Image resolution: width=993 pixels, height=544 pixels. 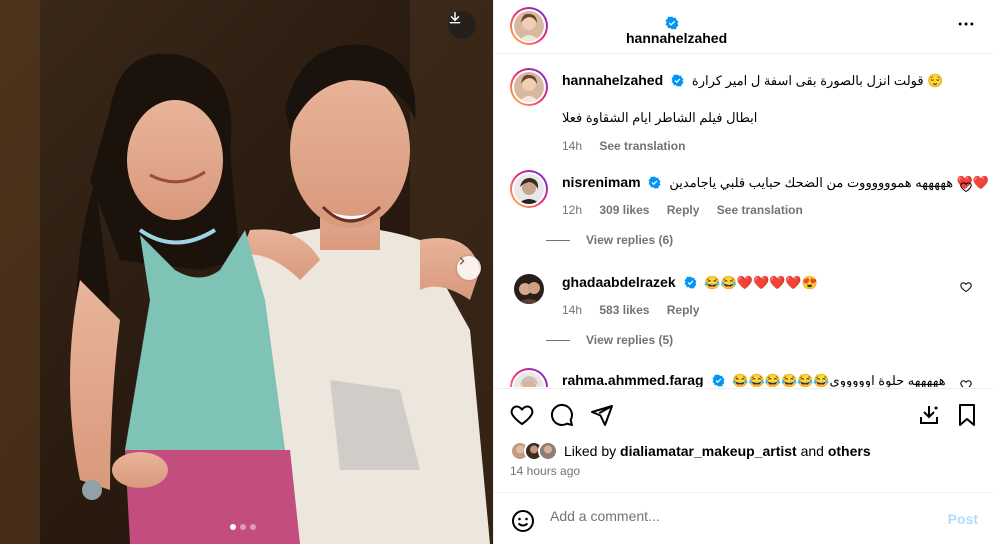 I want to click on comment-username: nisrenimam, so click(x=601, y=182).